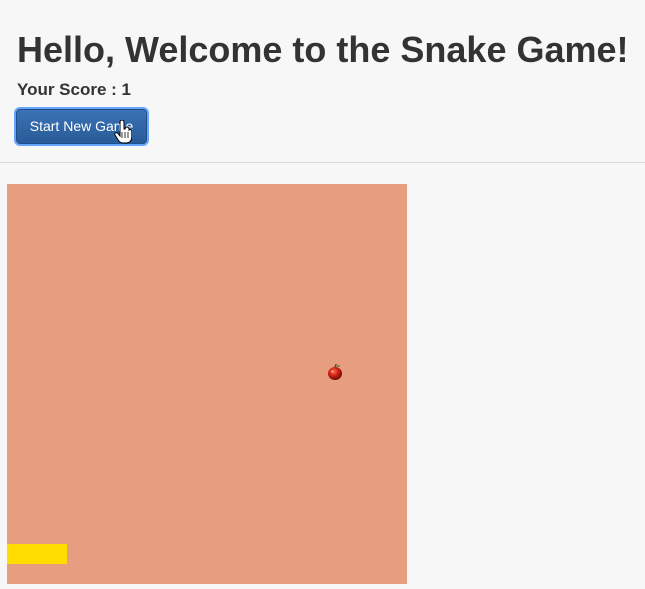 The image size is (645, 589). Describe the element at coordinates (81, 126) in the screenshot. I see `start-new-game-button: Start New Game` at that location.